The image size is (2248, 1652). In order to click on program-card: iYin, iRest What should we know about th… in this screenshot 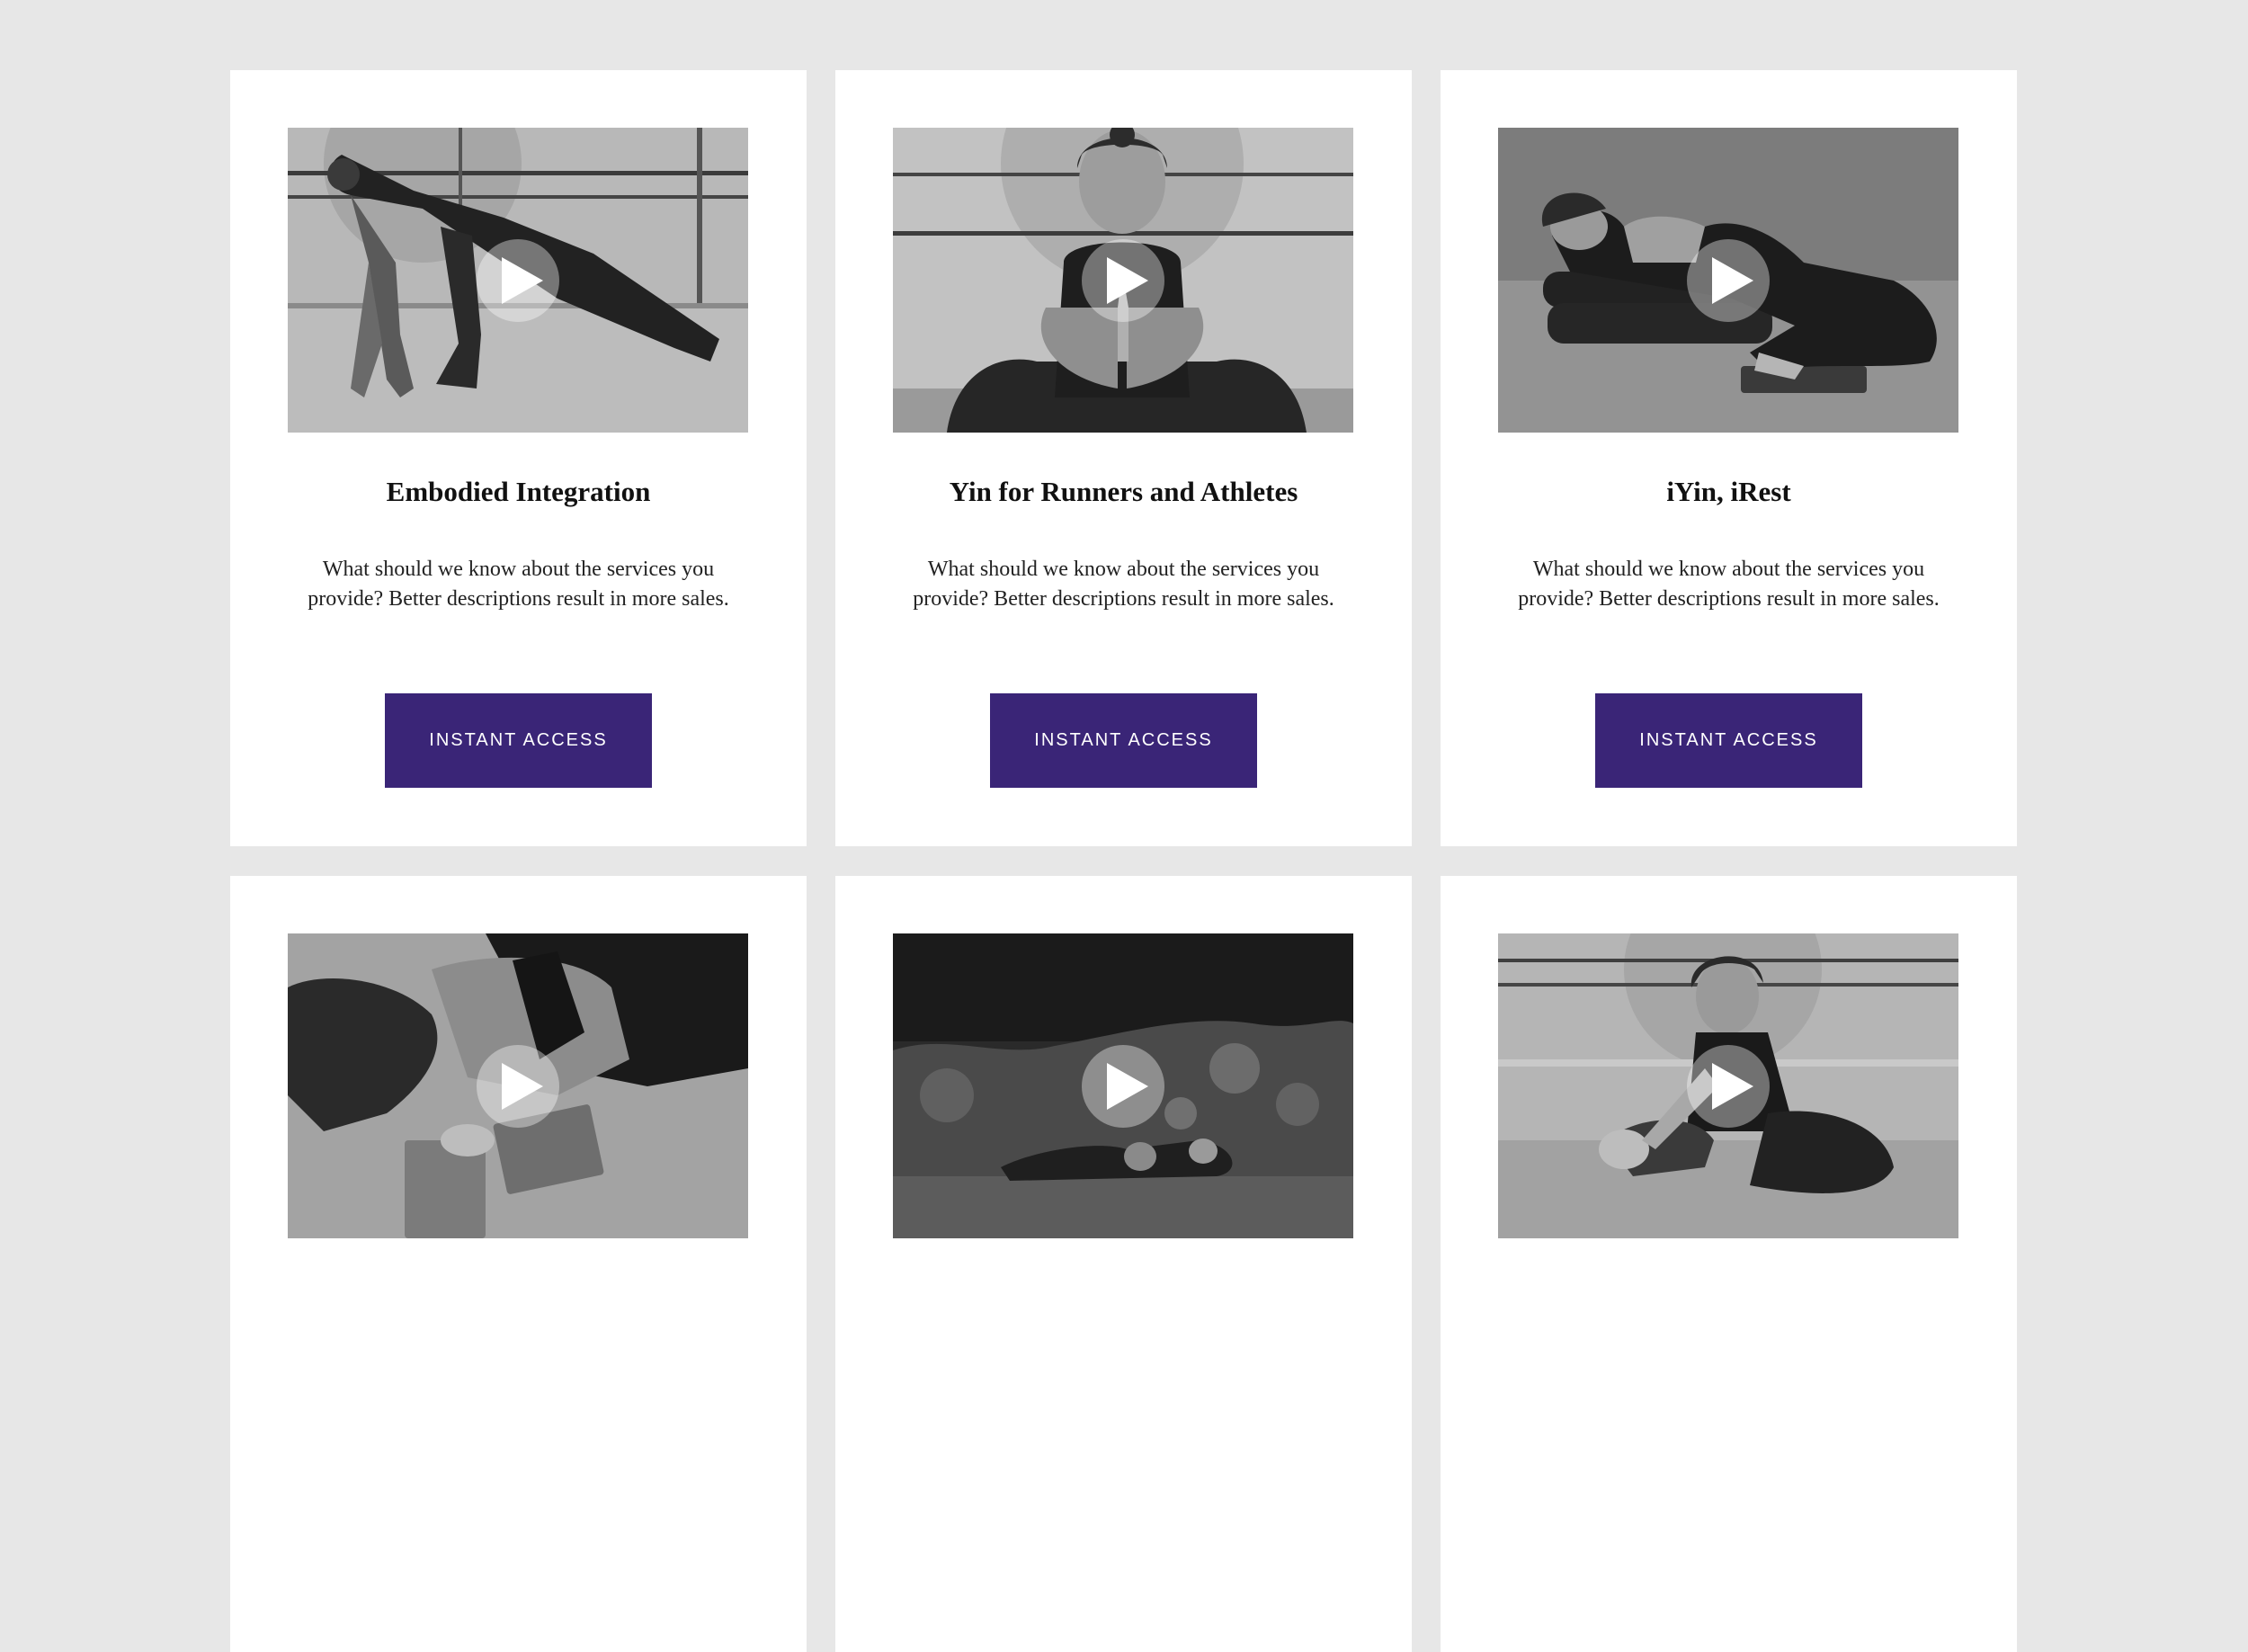, I will do `click(1729, 458)`.